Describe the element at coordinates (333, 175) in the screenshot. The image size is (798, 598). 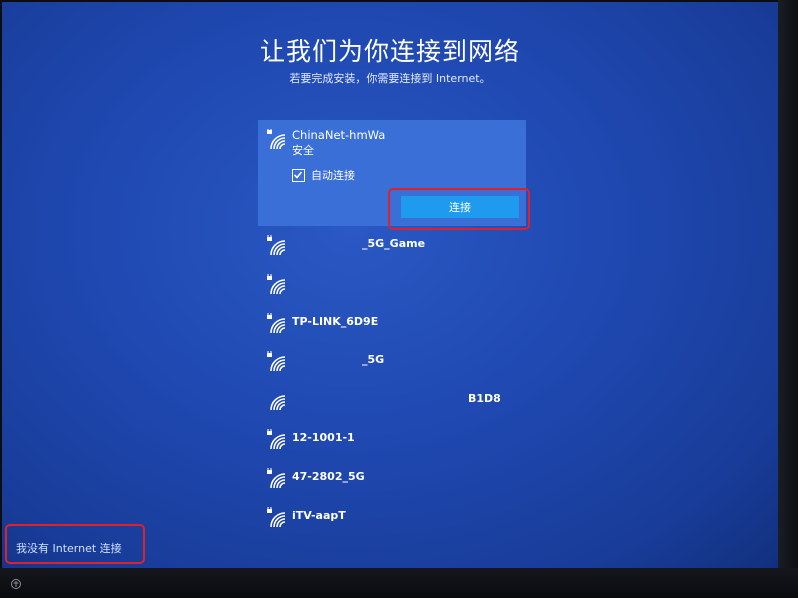
I see `auto-connect-label: 自动连接` at that location.